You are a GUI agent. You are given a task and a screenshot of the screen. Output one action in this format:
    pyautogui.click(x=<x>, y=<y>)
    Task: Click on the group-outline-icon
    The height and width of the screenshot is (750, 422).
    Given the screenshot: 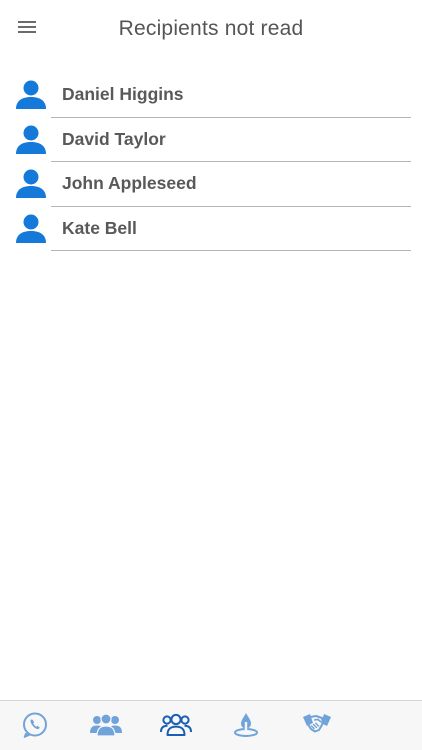 What is the action you would take?
    pyautogui.click(x=176, y=724)
    